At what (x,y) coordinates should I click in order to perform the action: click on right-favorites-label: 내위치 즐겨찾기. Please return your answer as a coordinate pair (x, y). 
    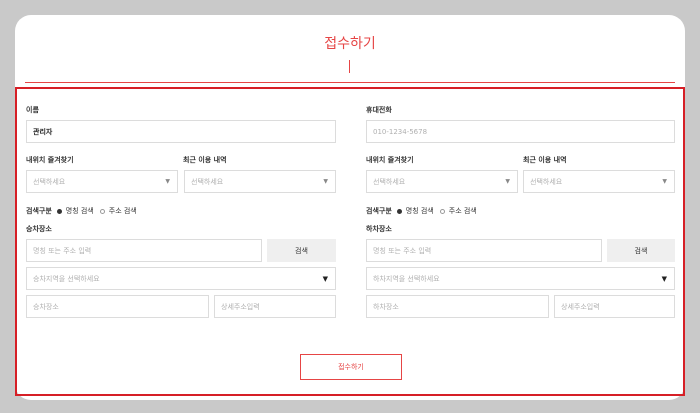
    Looking at the image, I should click on (390, 160).